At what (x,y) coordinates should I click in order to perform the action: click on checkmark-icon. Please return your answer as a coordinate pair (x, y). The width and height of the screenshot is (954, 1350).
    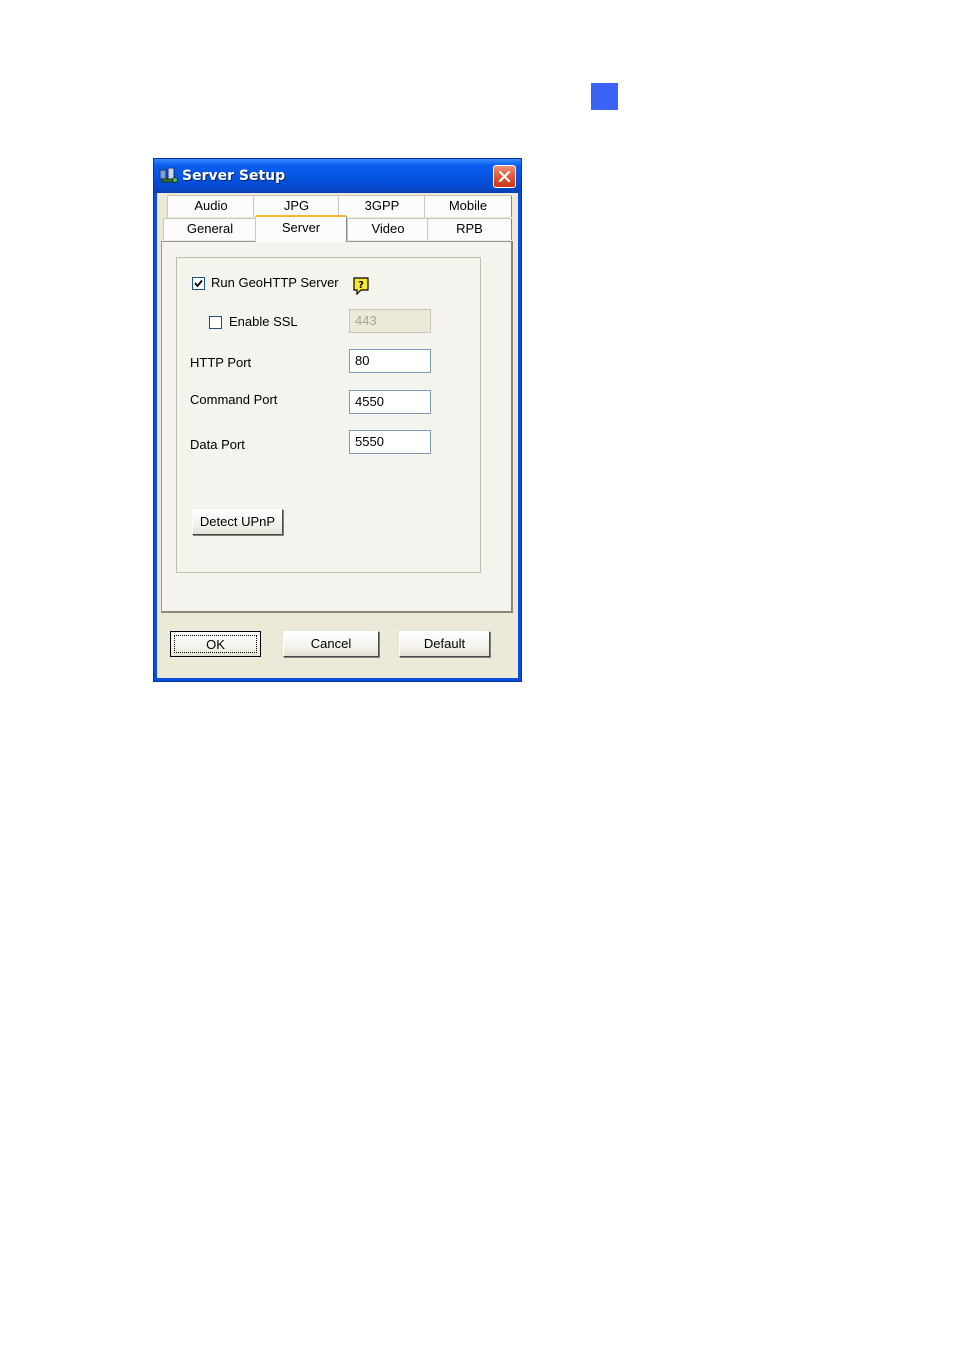
    Looking at the image, I should click on (198, 283).